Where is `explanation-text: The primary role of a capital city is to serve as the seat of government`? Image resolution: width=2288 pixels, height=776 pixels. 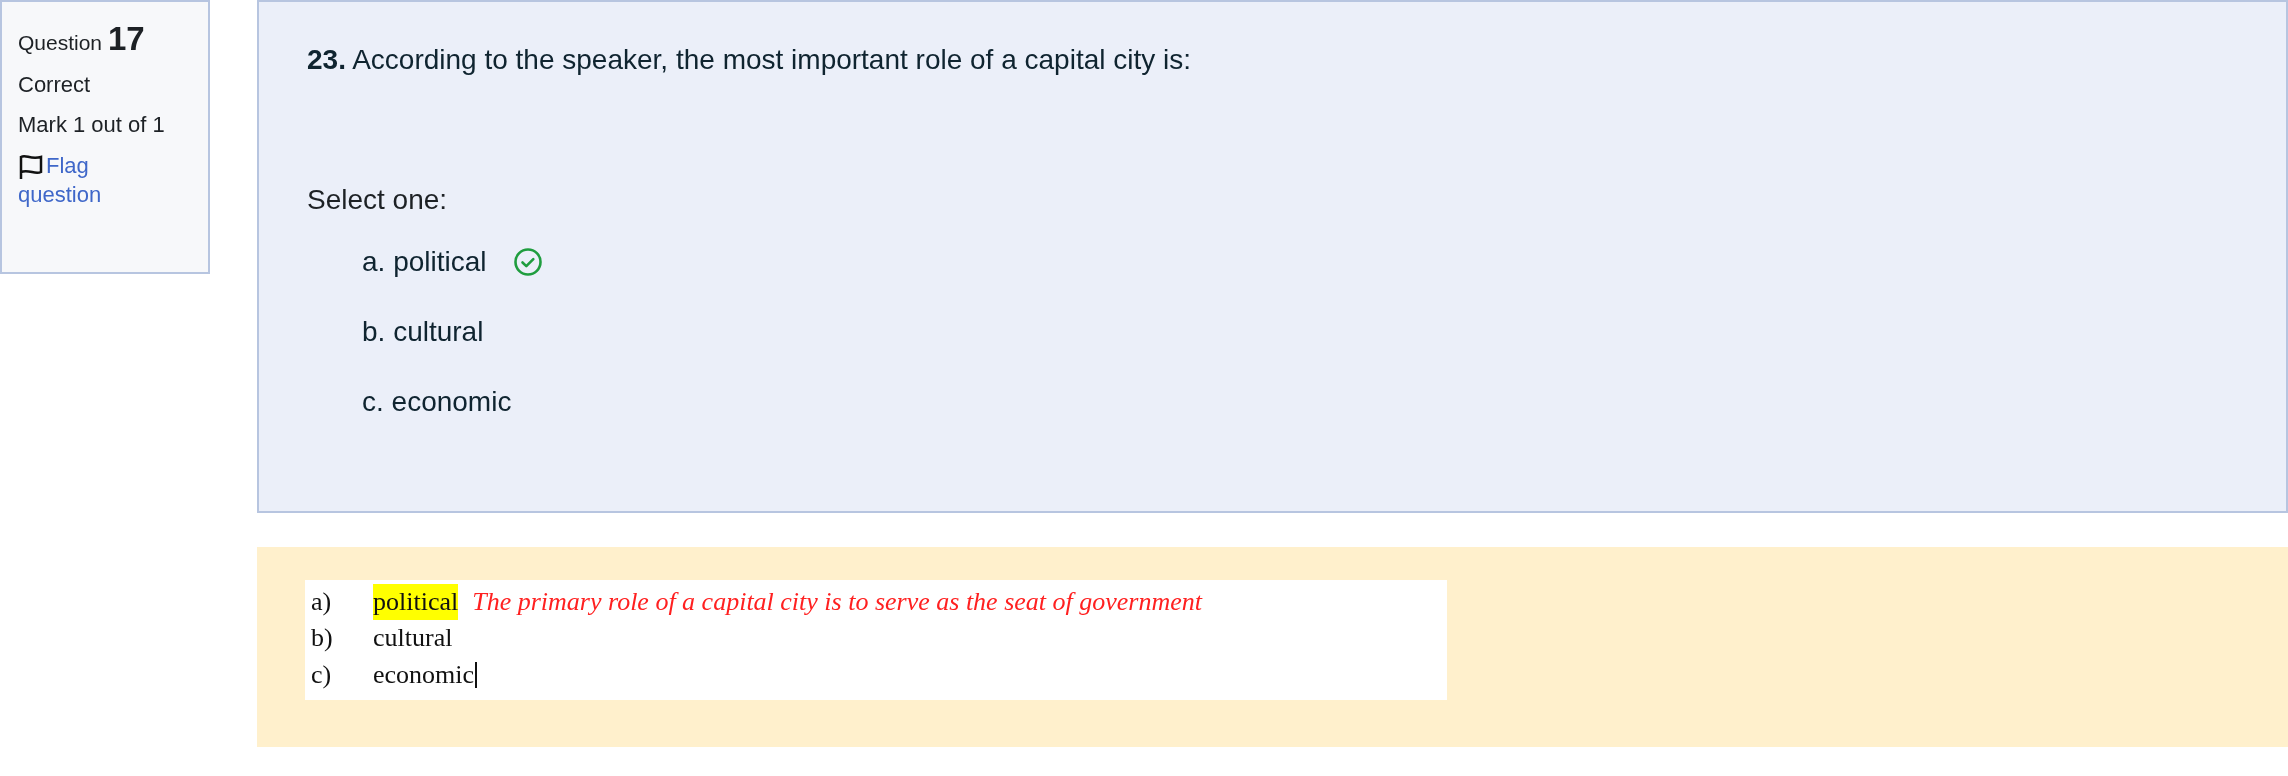
explanation-text: The primary role of a capital city is to serve as the seat of government is located at coordinates (837, 602).